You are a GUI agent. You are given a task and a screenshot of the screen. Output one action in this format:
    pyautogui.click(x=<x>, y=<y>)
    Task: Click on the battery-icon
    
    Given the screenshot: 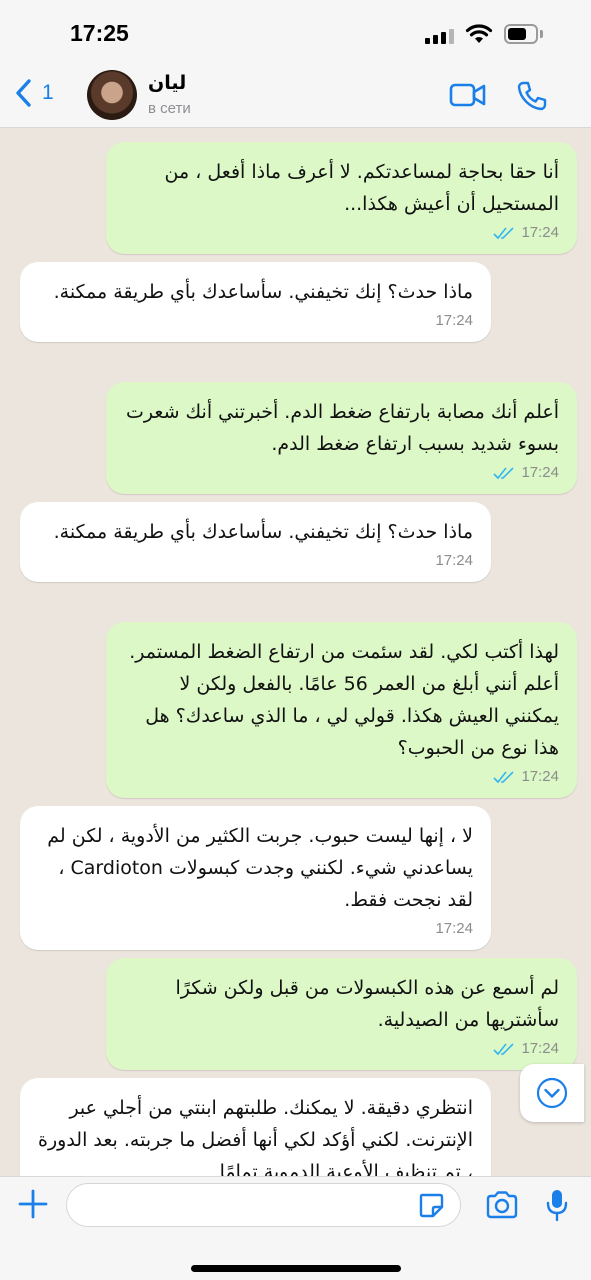 What is the action you would take?
    pyautogui.click(x=521, y=34)
    